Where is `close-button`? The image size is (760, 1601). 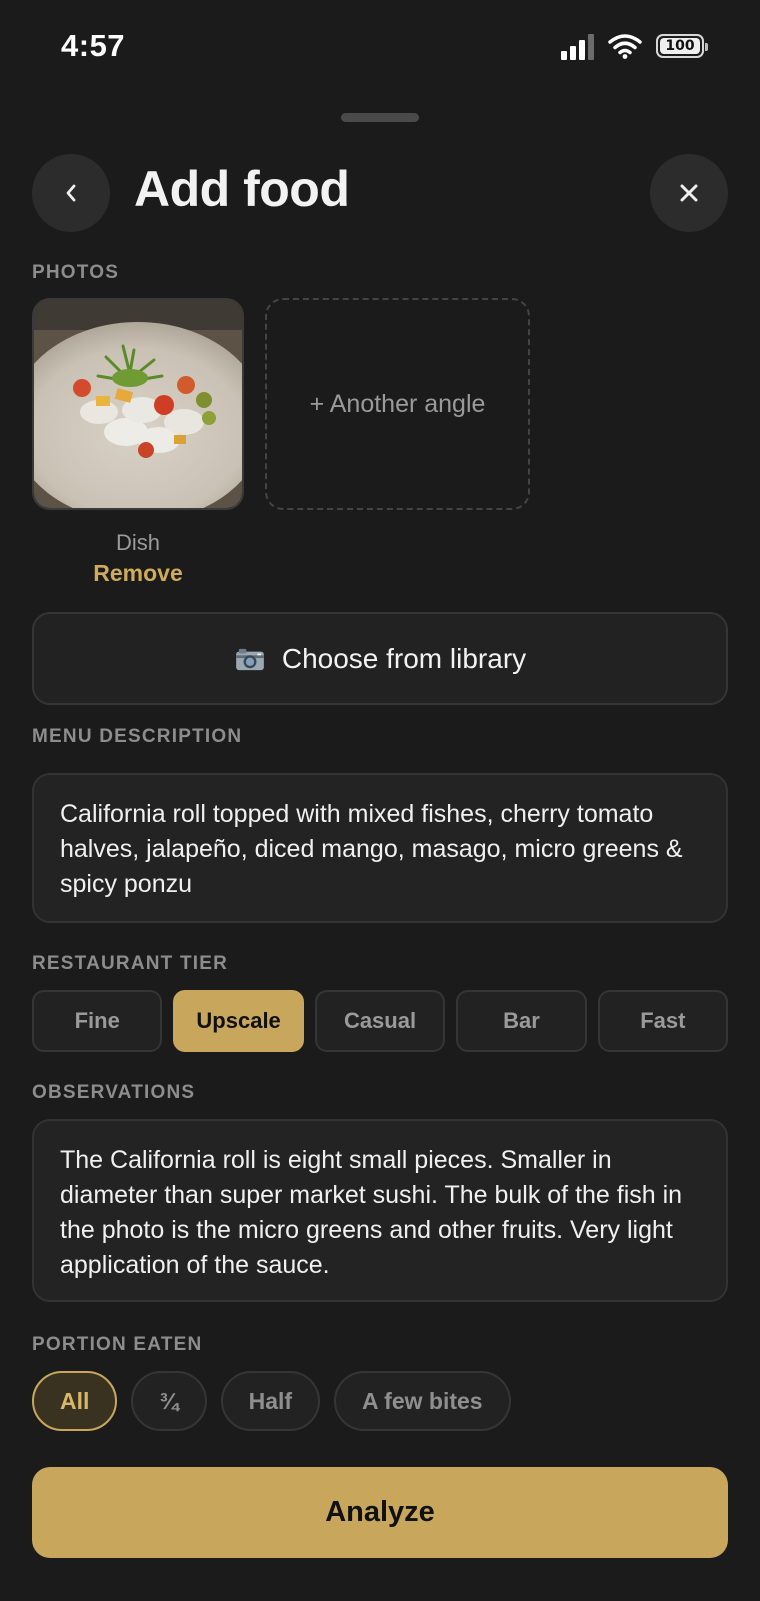 close-button is located at coordinates (689, 193).